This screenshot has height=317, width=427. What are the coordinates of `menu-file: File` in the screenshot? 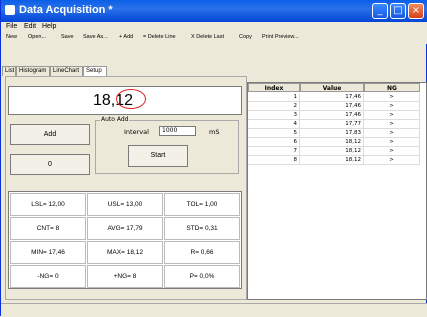 It's located at (11, 26).